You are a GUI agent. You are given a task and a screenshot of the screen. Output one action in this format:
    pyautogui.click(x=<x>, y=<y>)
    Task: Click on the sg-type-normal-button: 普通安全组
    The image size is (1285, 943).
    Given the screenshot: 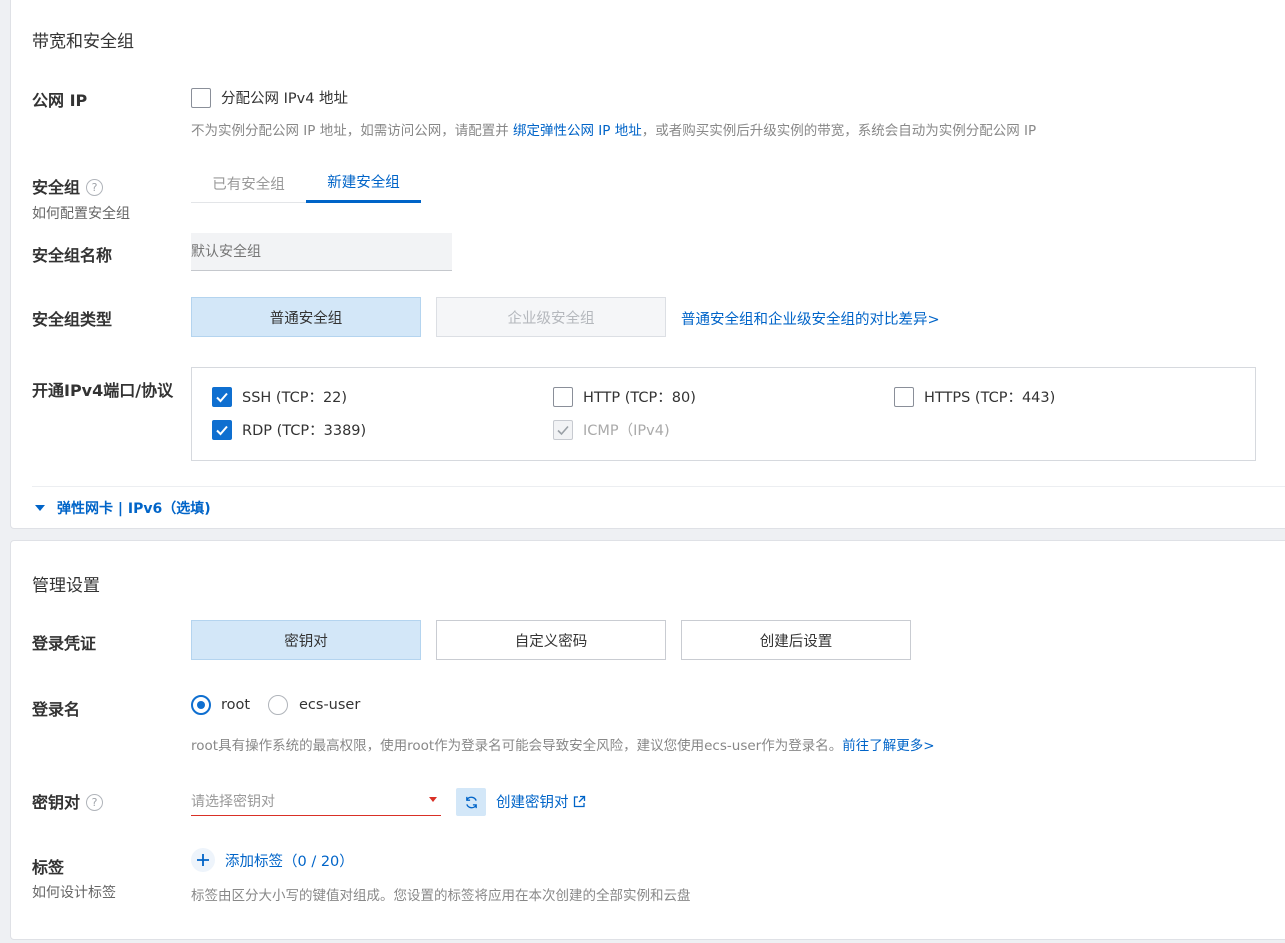 What is the action you would take?
    pyautogui.click(x=306, y=317)
    